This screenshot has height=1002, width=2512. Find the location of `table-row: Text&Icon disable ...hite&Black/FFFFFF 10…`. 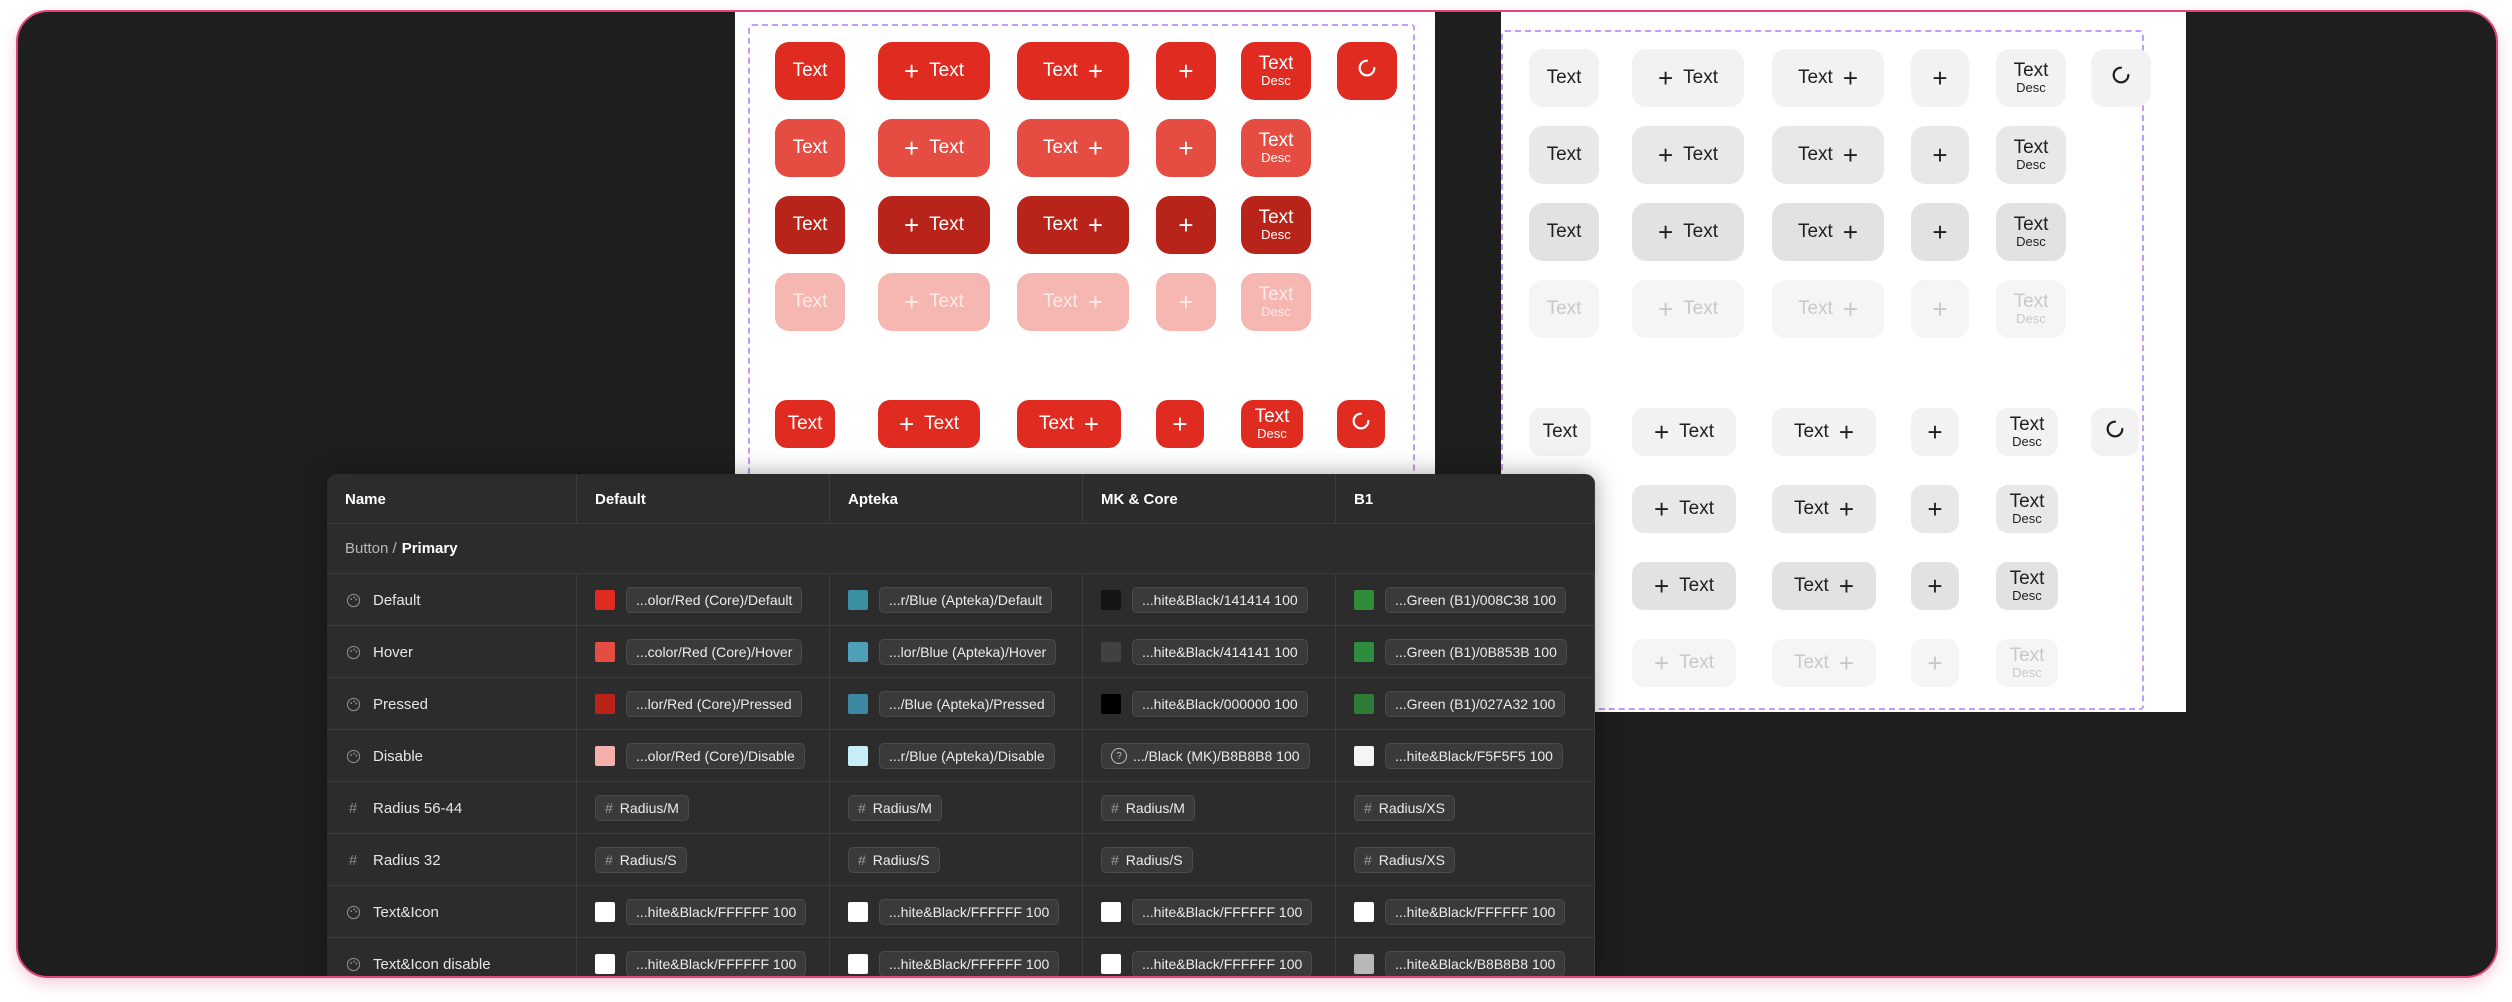

table-row: Text&Icon disable ...hite&Black/FFFFFF 10… is located at coordinates (961, 957).